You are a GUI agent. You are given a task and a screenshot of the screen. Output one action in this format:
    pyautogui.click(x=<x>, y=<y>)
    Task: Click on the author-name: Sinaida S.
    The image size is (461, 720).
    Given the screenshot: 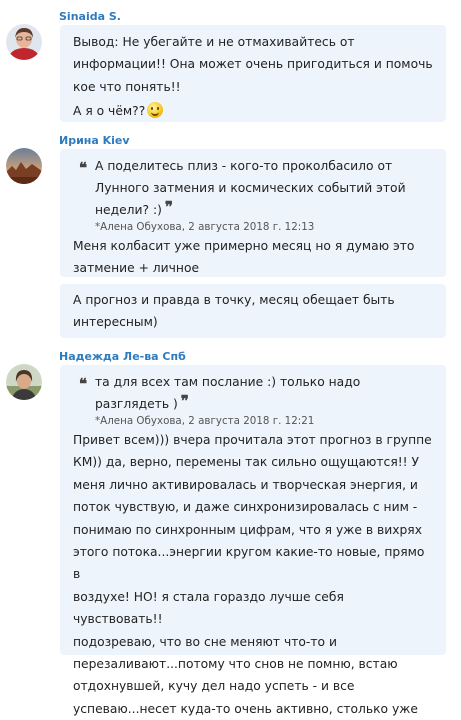 What is the action you would take?
    pyautogui.click(x=90, y=16)
    